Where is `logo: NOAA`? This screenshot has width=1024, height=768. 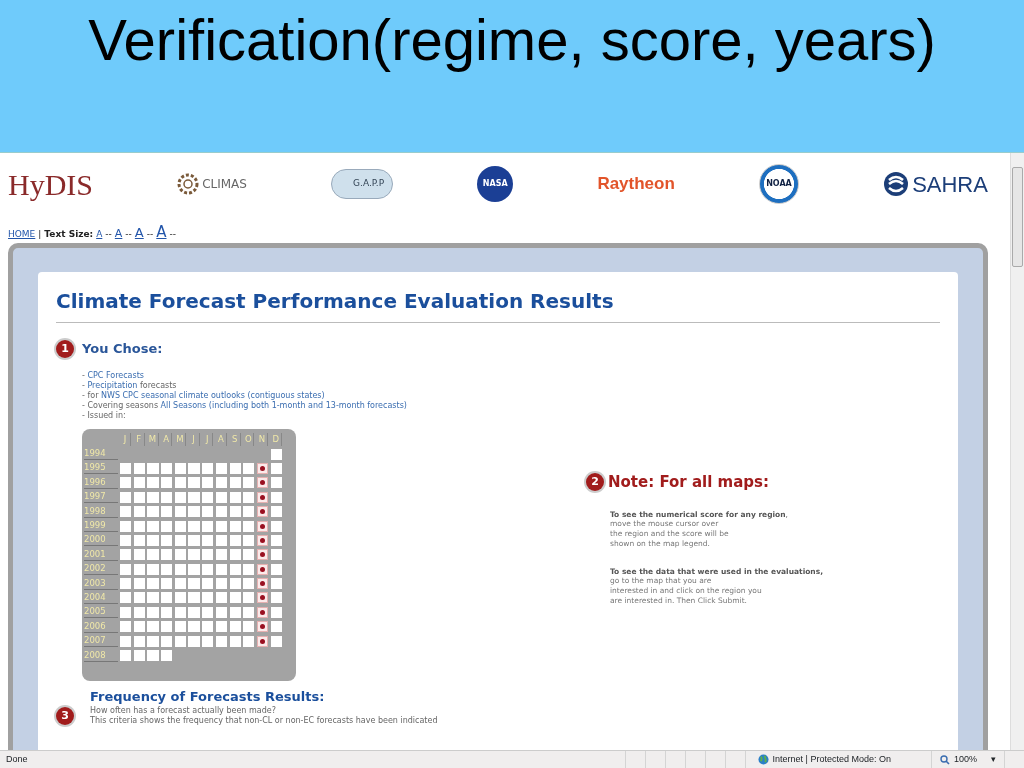
logo: NOAA is located at coordinates (779, 184).